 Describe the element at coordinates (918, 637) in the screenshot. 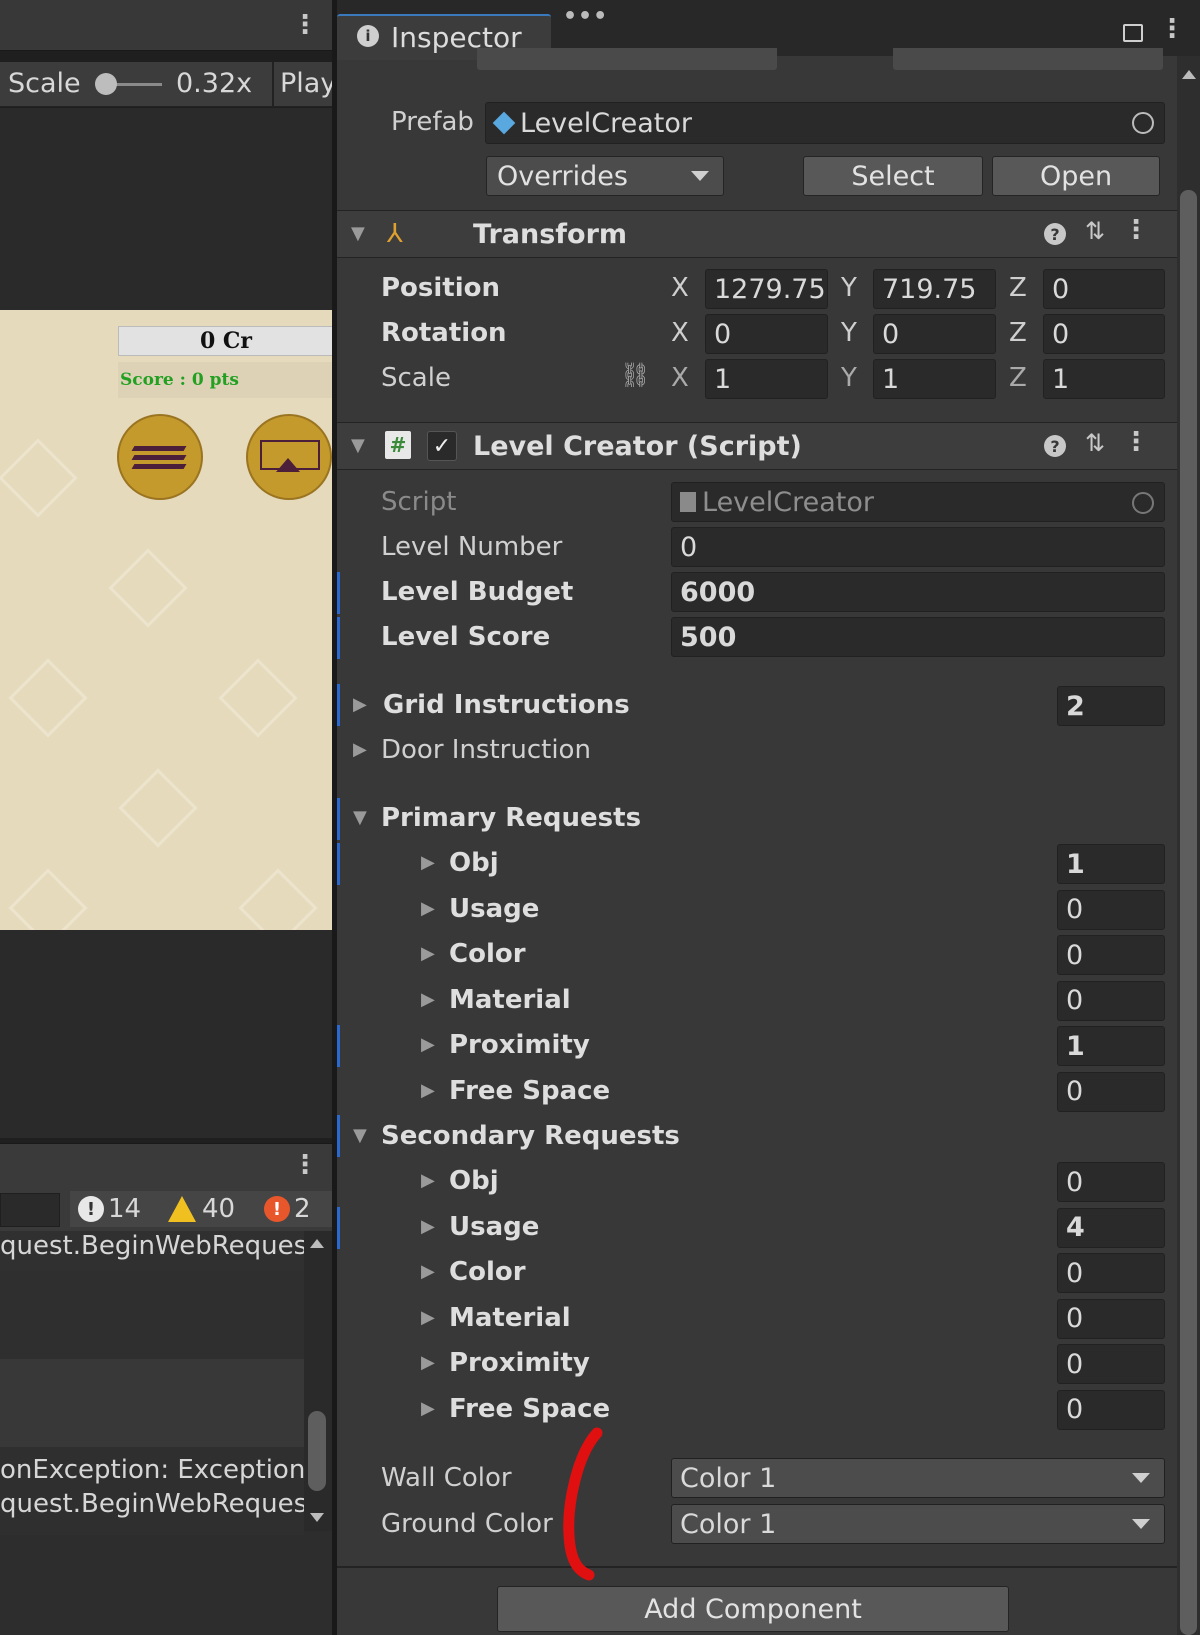

I see `level-score-field: 500` at that location.